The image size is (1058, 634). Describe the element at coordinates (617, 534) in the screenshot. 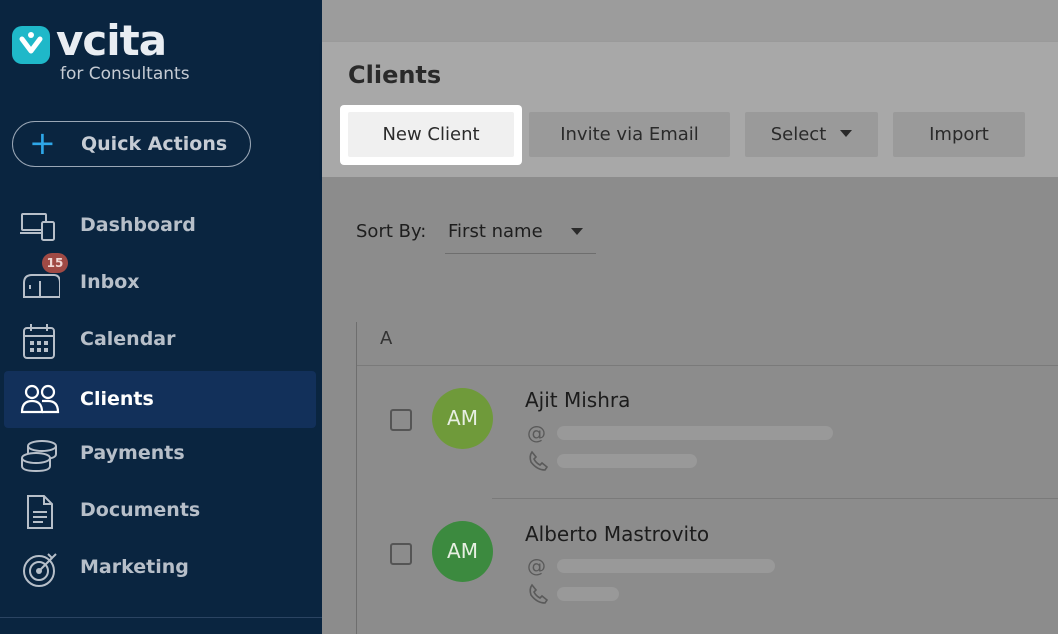

I see `client-name: Alberto Mastrovito` at that location.